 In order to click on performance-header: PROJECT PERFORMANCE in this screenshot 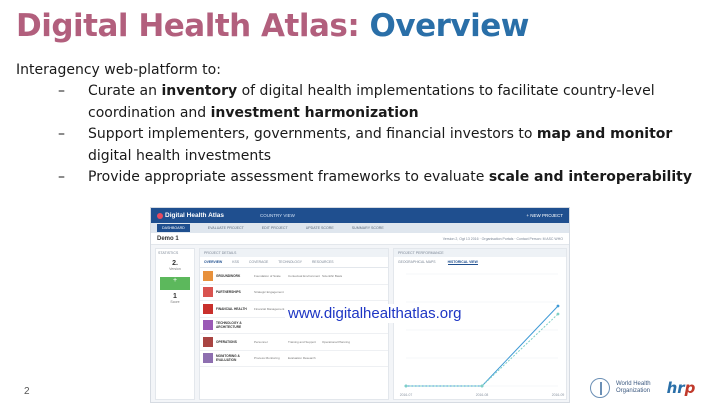, I will do `click(480, 253)`.